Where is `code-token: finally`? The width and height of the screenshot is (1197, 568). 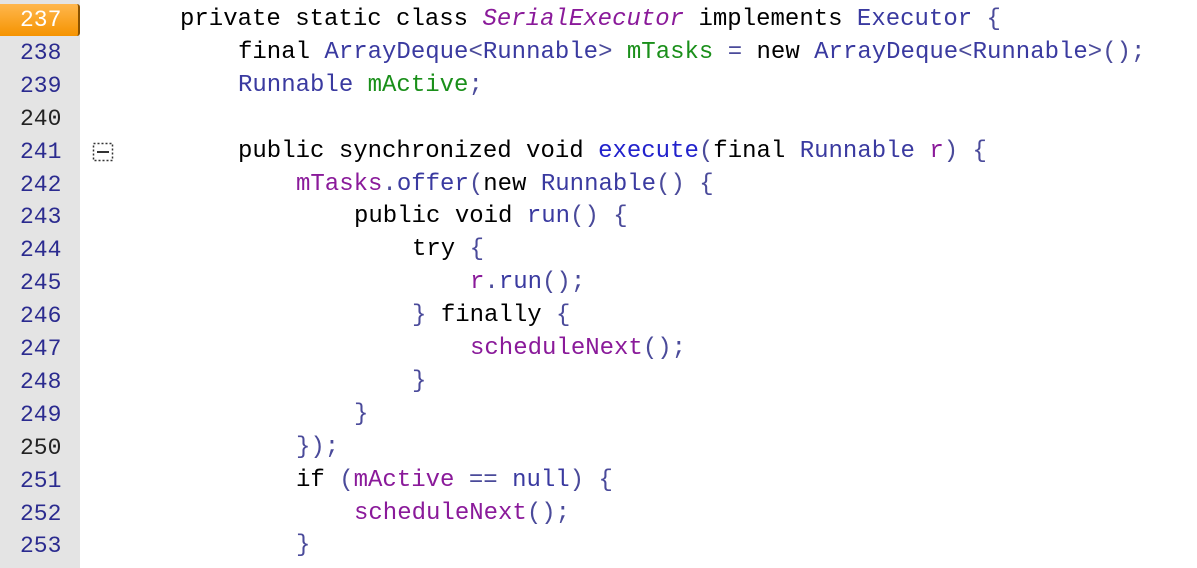 code-token: finally is located at coordinates (498, 316).